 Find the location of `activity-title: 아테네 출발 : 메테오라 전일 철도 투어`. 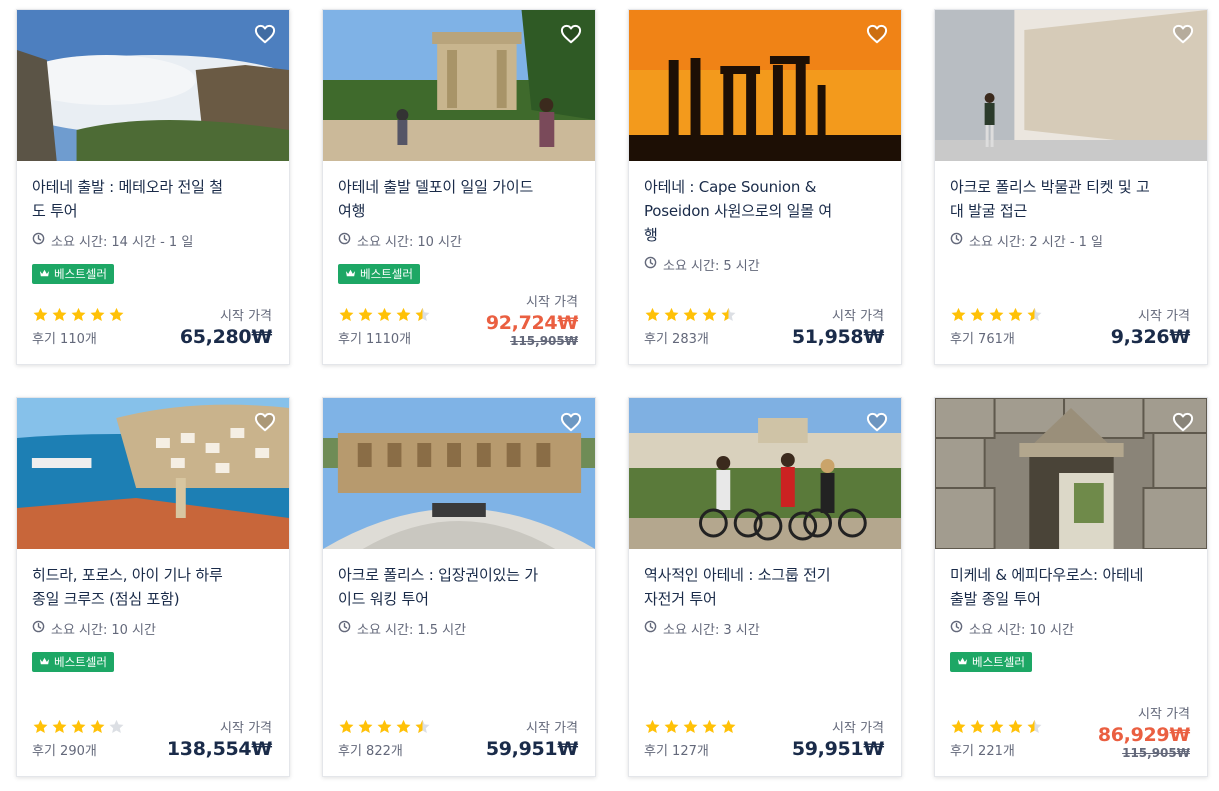

activity-title: 아테네 출발 : 메테오라 전일 철도 투어 is located at coordinates (132, 199).